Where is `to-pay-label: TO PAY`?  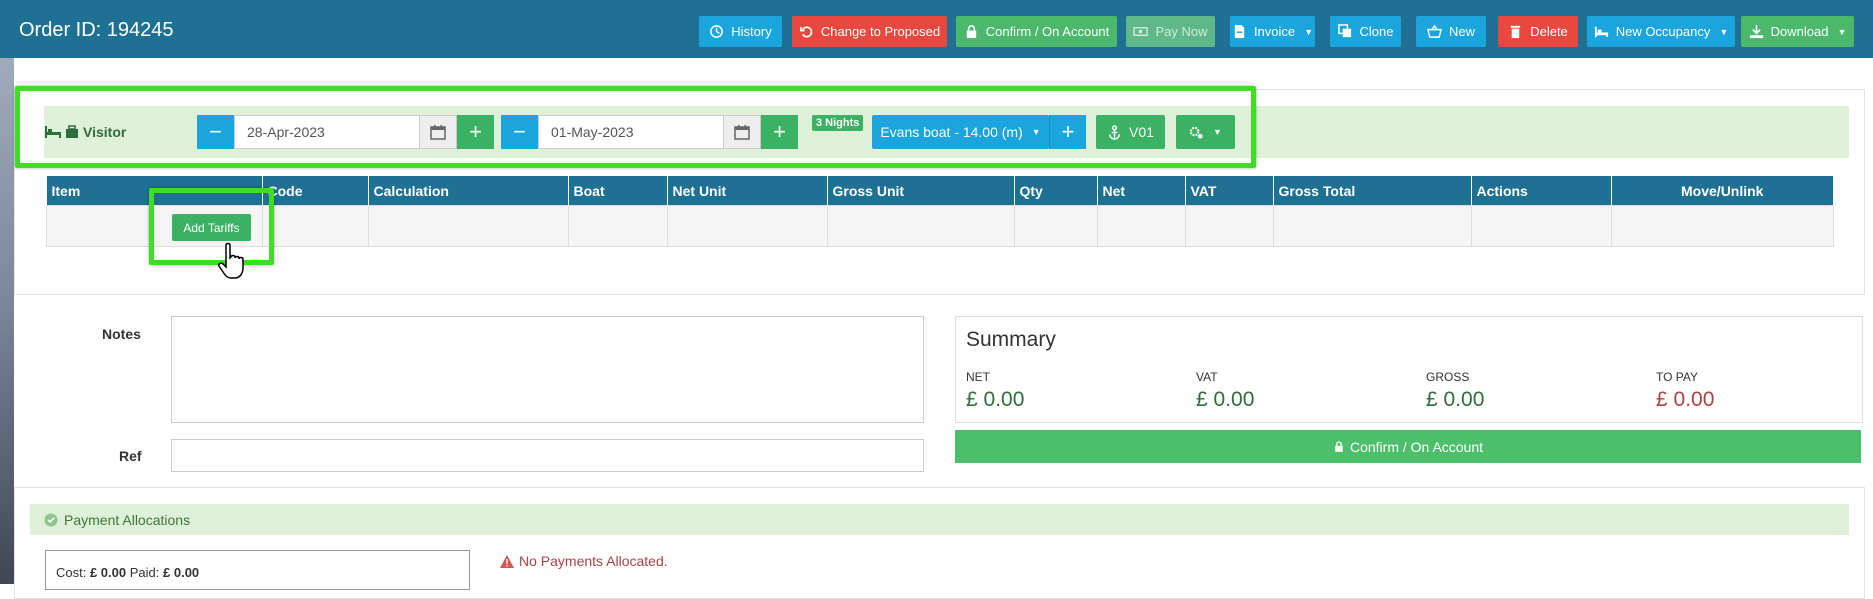 to-pay-label: TO PAY is located at coordinates (1677, 377).